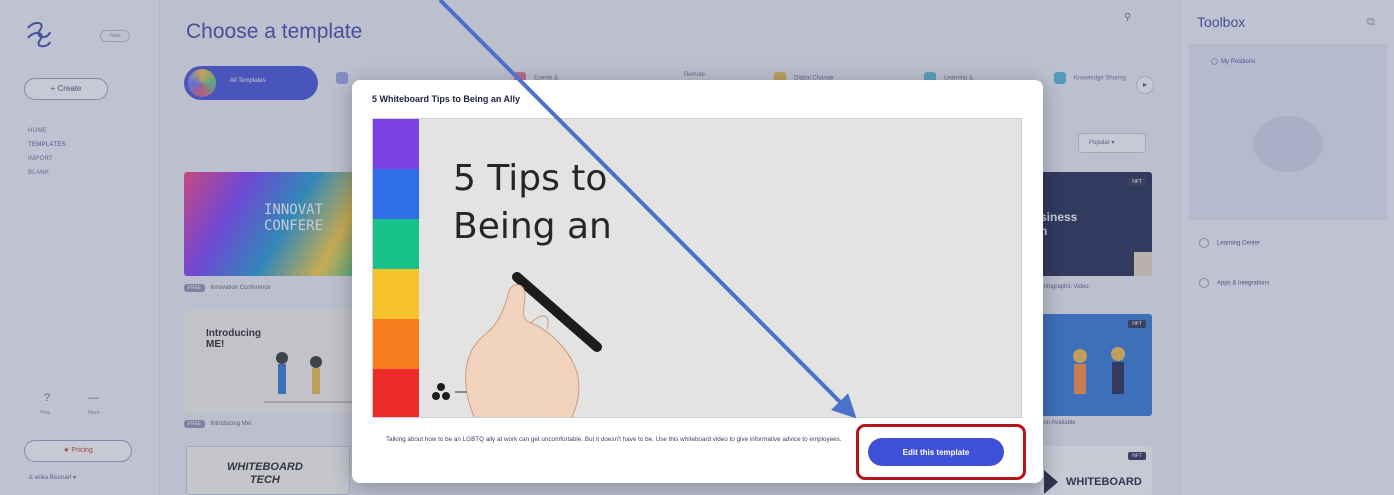 The width and height of the screenshot is (1394, 495). I want to click on highlight-box, so click(941, 452).